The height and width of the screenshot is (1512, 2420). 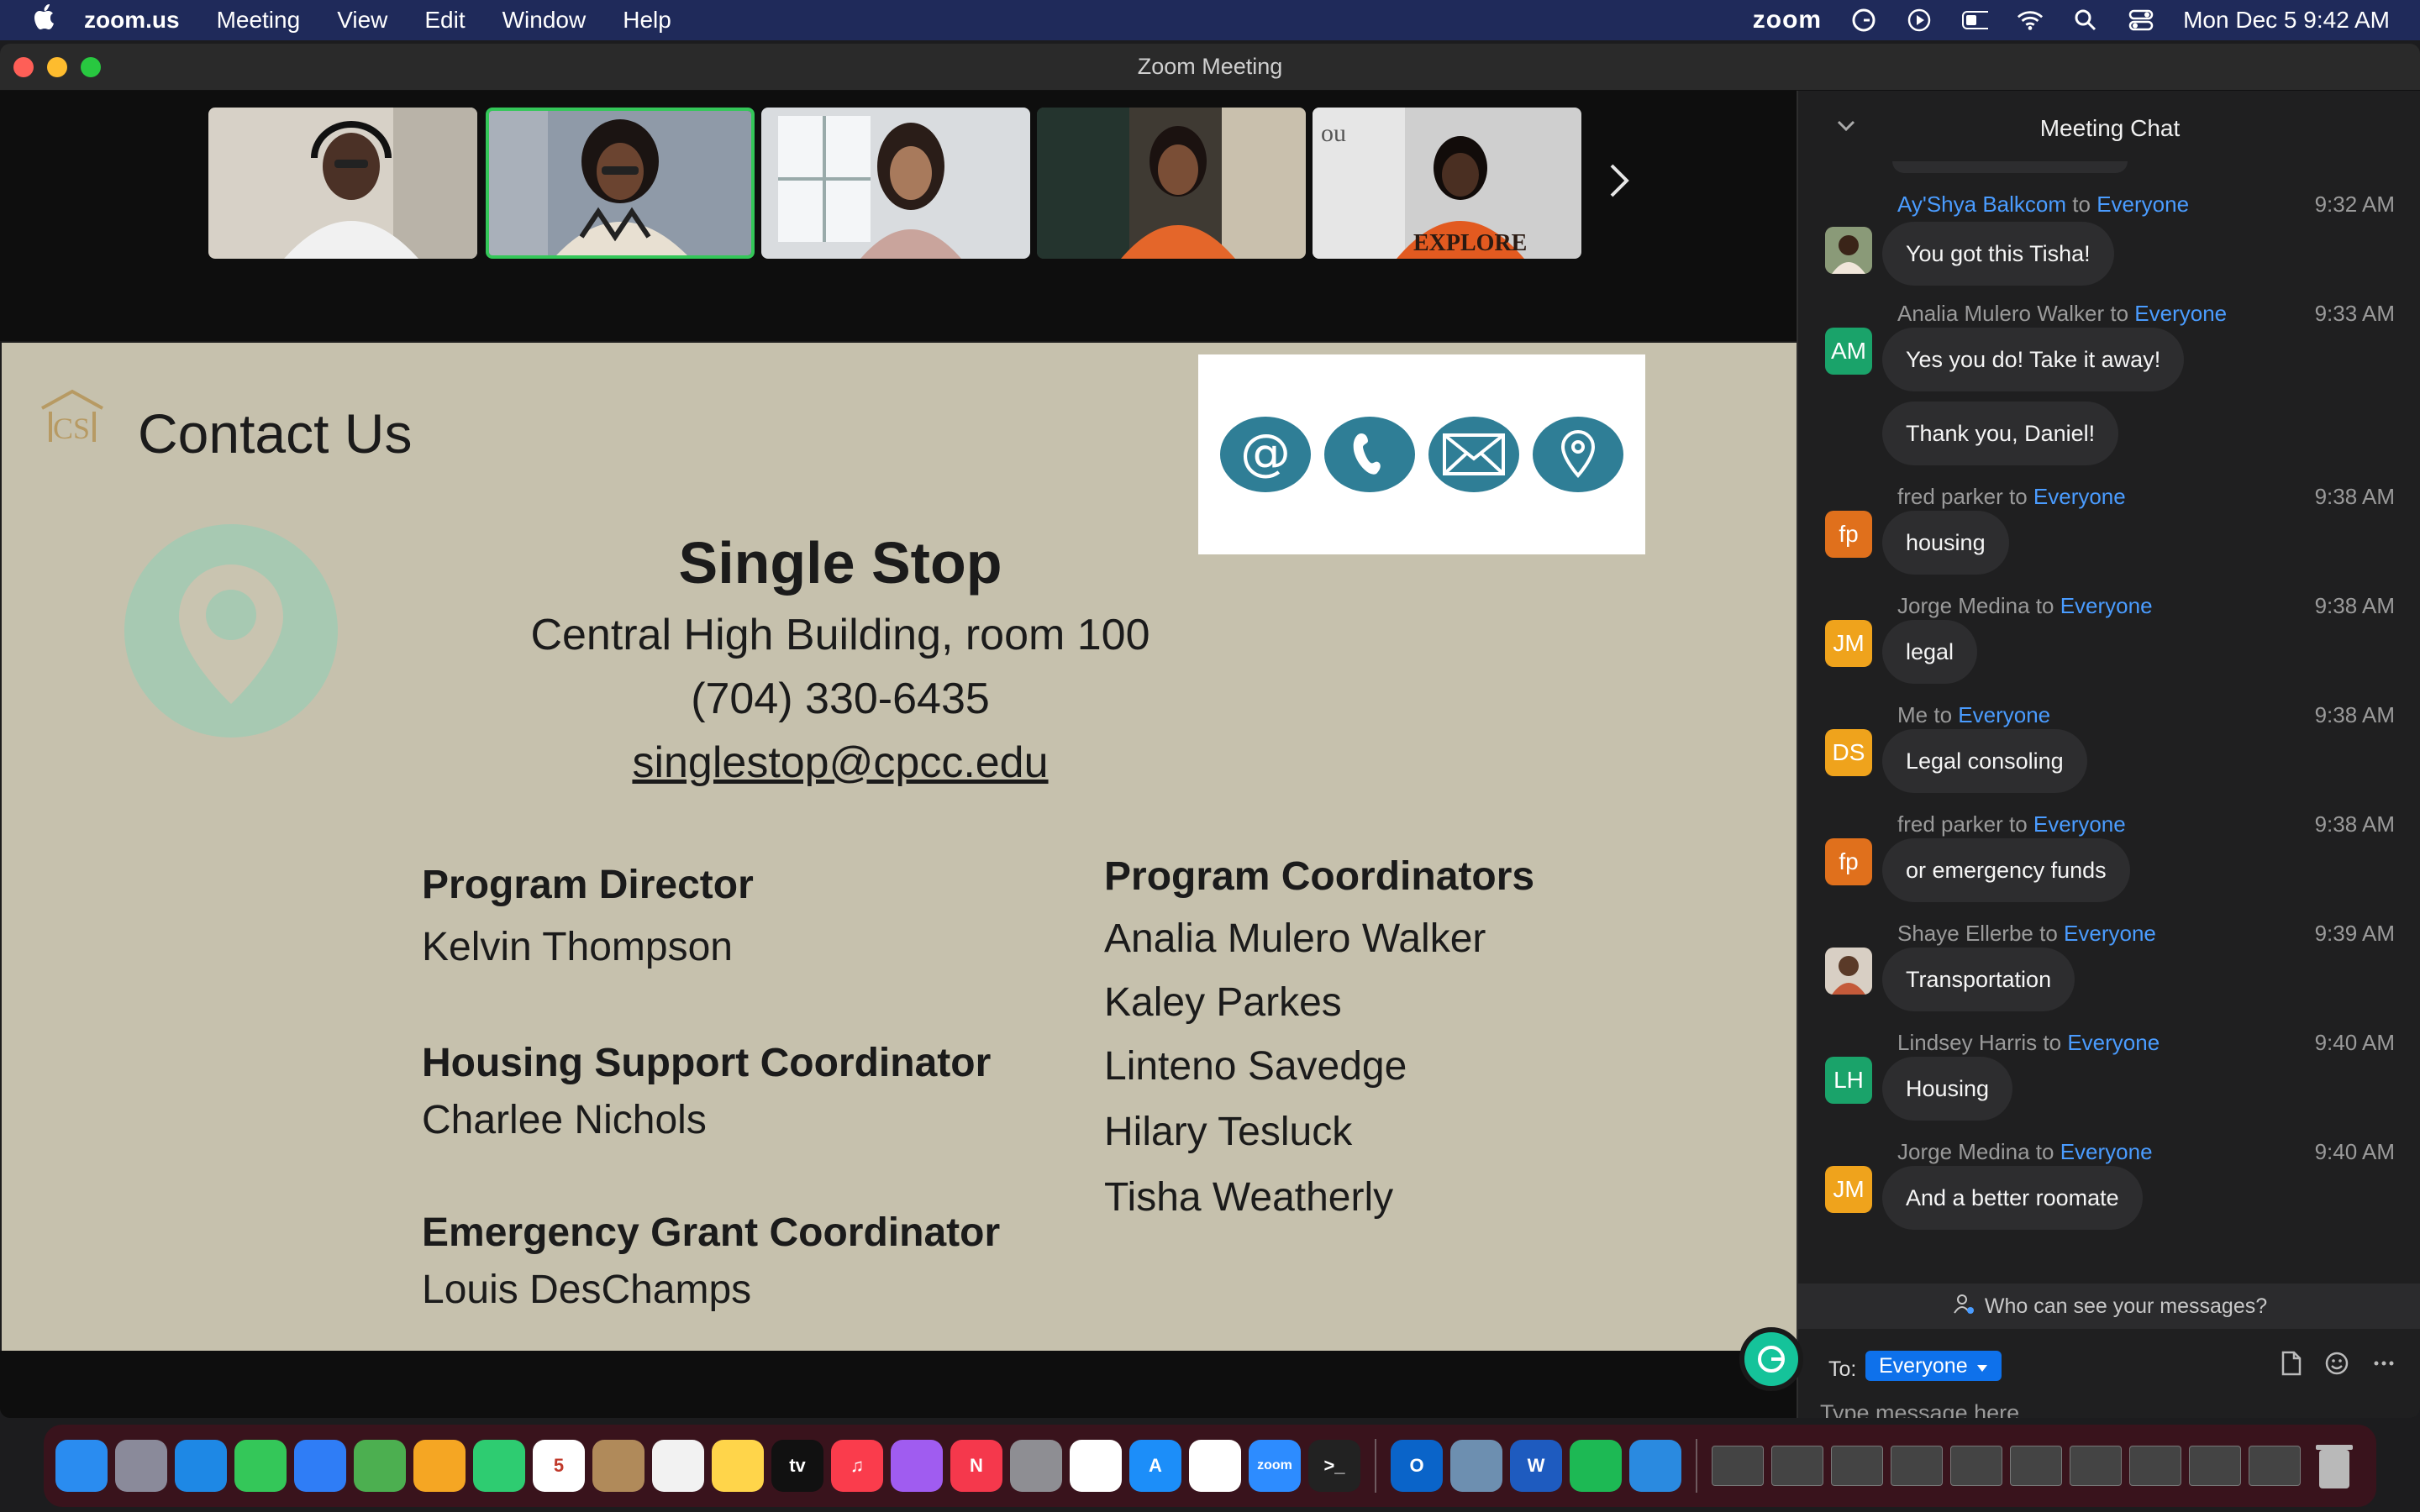 What do you see at coordinates (544, 20) in the screenshot?
I see `menu-window: Window` at bounding box center [544, 20].